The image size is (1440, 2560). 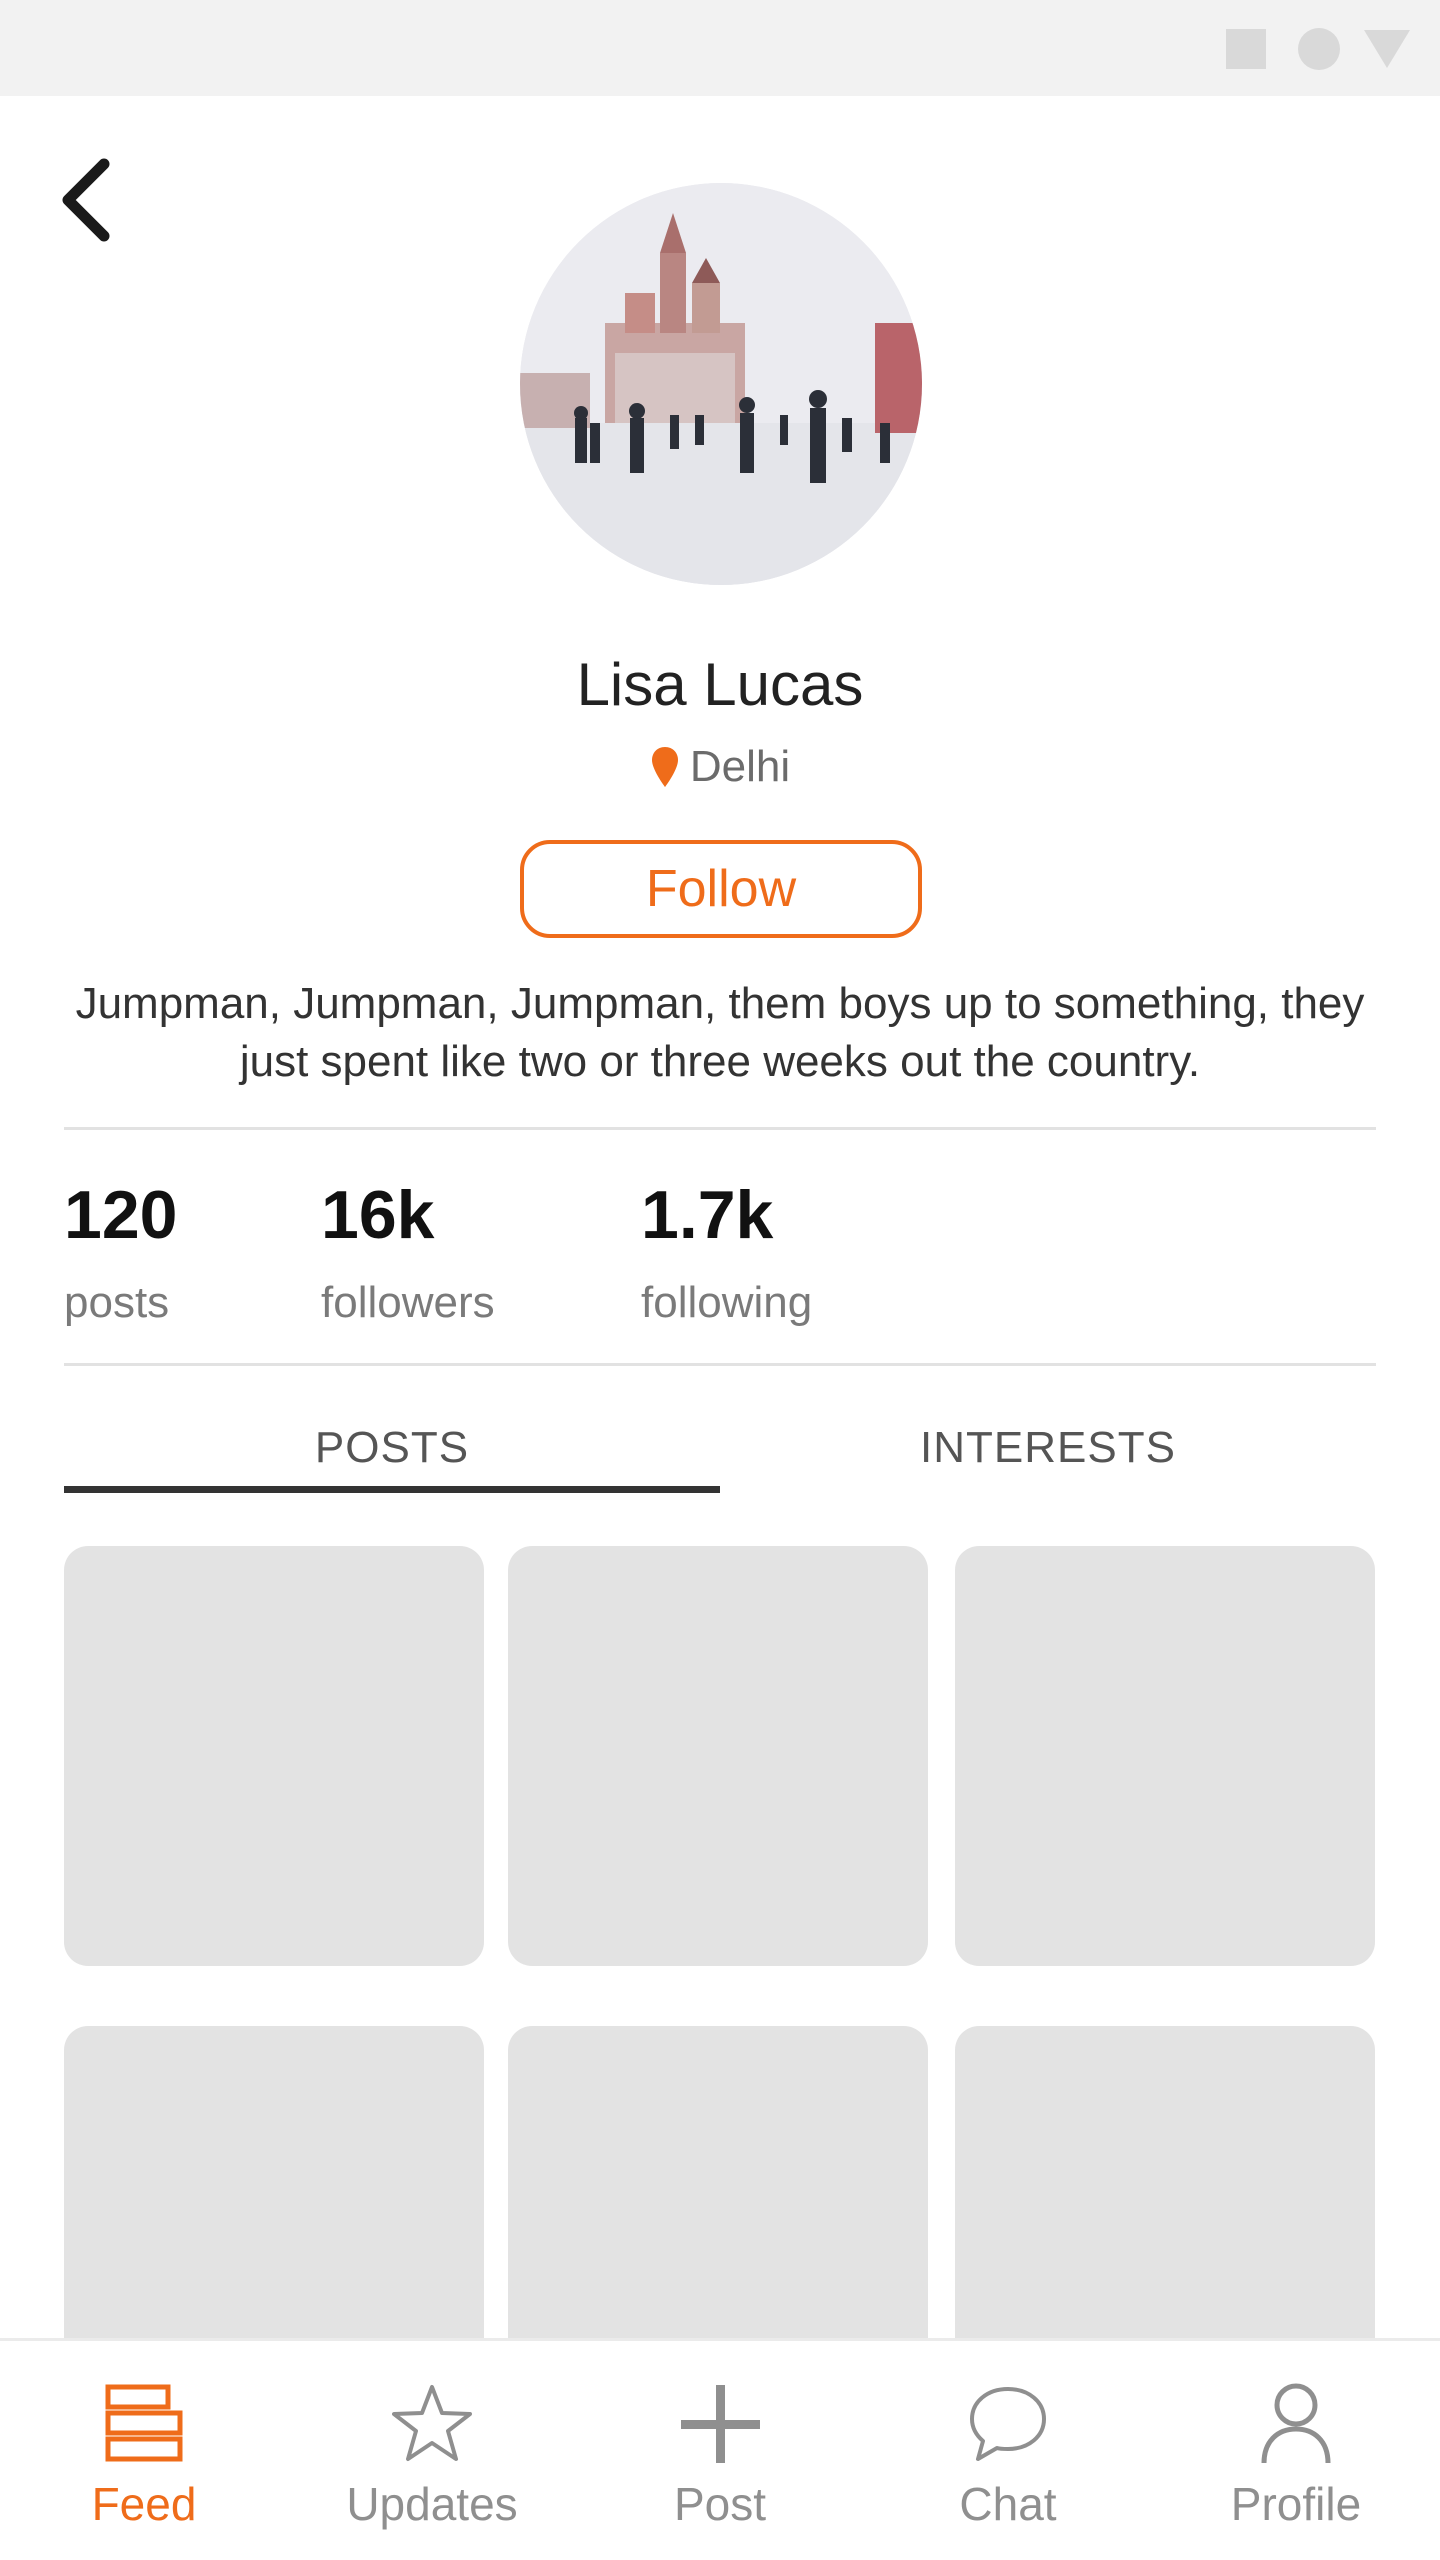 I want to click on nav-item-post: Post, so click(x=720, y=2450).